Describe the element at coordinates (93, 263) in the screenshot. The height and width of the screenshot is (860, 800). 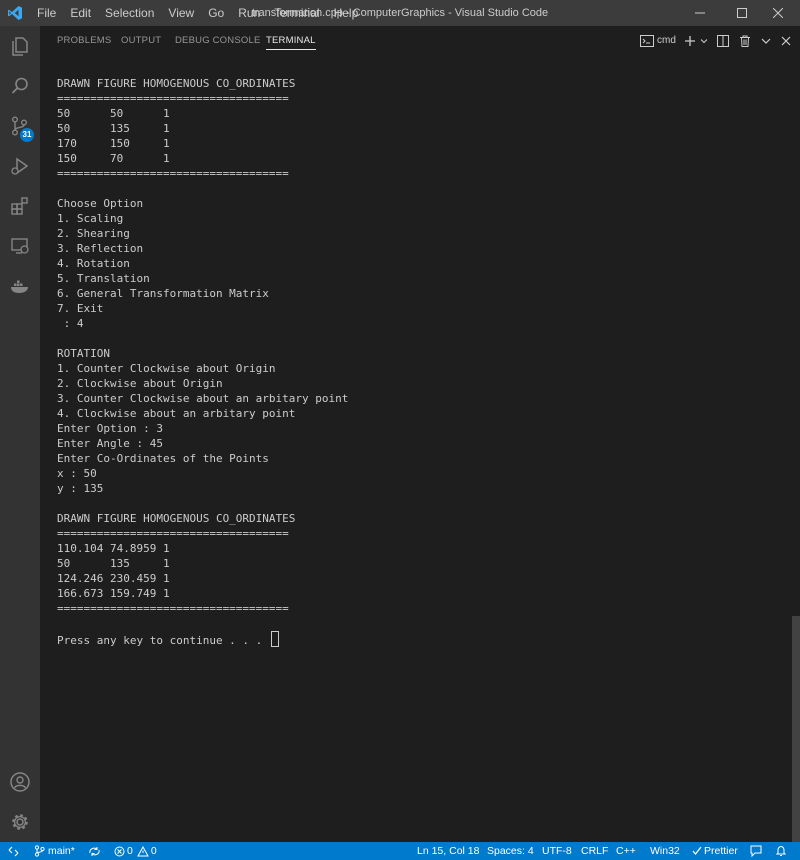
I see `terminal-line: 4. Rotation` at that location.